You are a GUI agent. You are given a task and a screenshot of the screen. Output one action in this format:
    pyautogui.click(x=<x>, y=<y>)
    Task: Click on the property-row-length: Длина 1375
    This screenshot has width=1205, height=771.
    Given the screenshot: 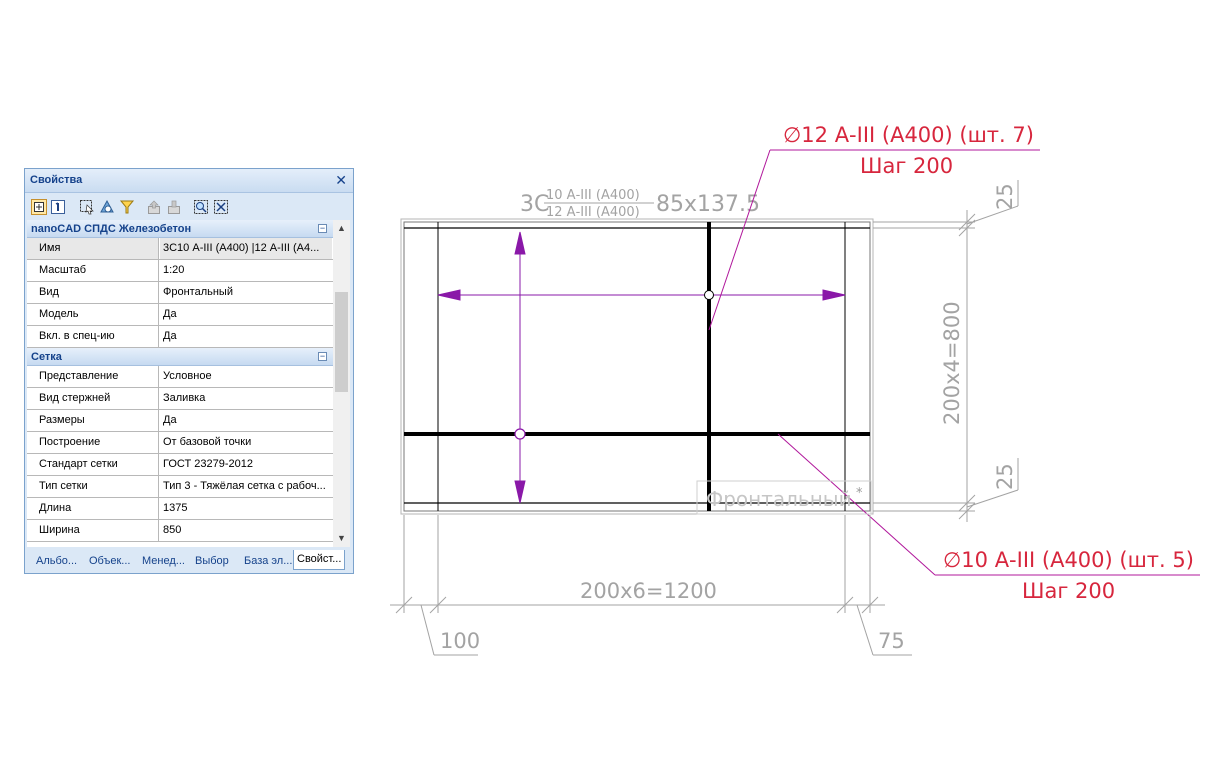 What is the action you would take?
    pyautogui.click(x=180, y=509)
    